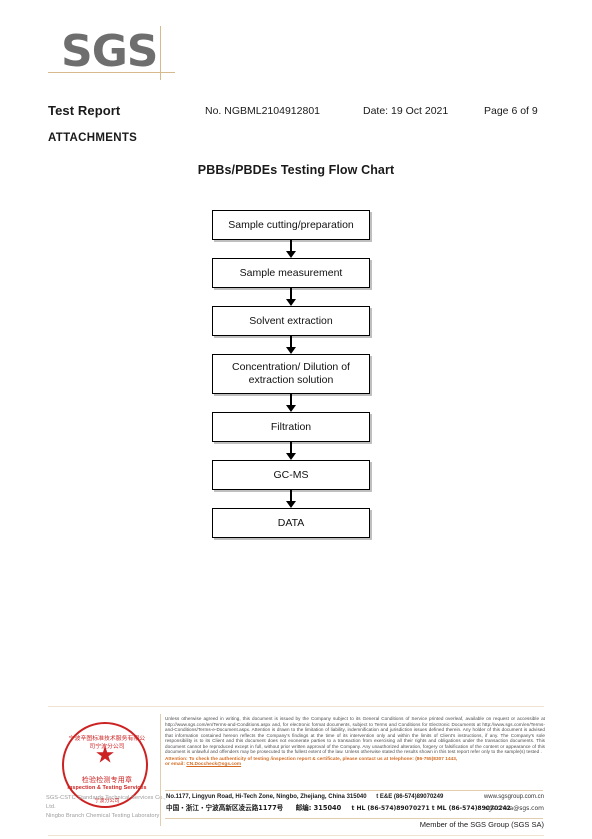 This screenshot has height=839, width=592. Describe the element at coordinates (107, 780) in the screenshot. I see `seal-chinese-text: 检验检测专用章` at that location.